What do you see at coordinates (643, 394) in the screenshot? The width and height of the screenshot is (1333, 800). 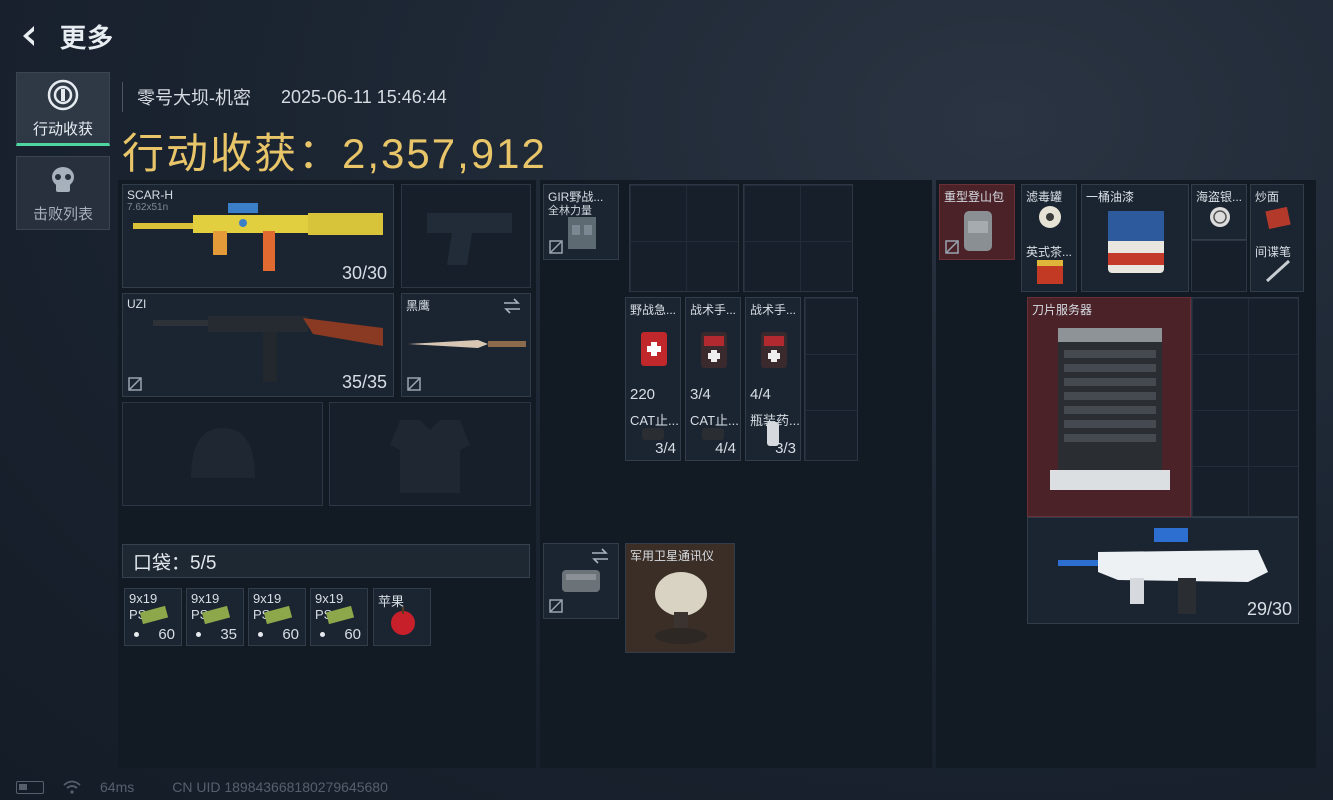 I see `item-count: 220` at bounding box center [643, 394].